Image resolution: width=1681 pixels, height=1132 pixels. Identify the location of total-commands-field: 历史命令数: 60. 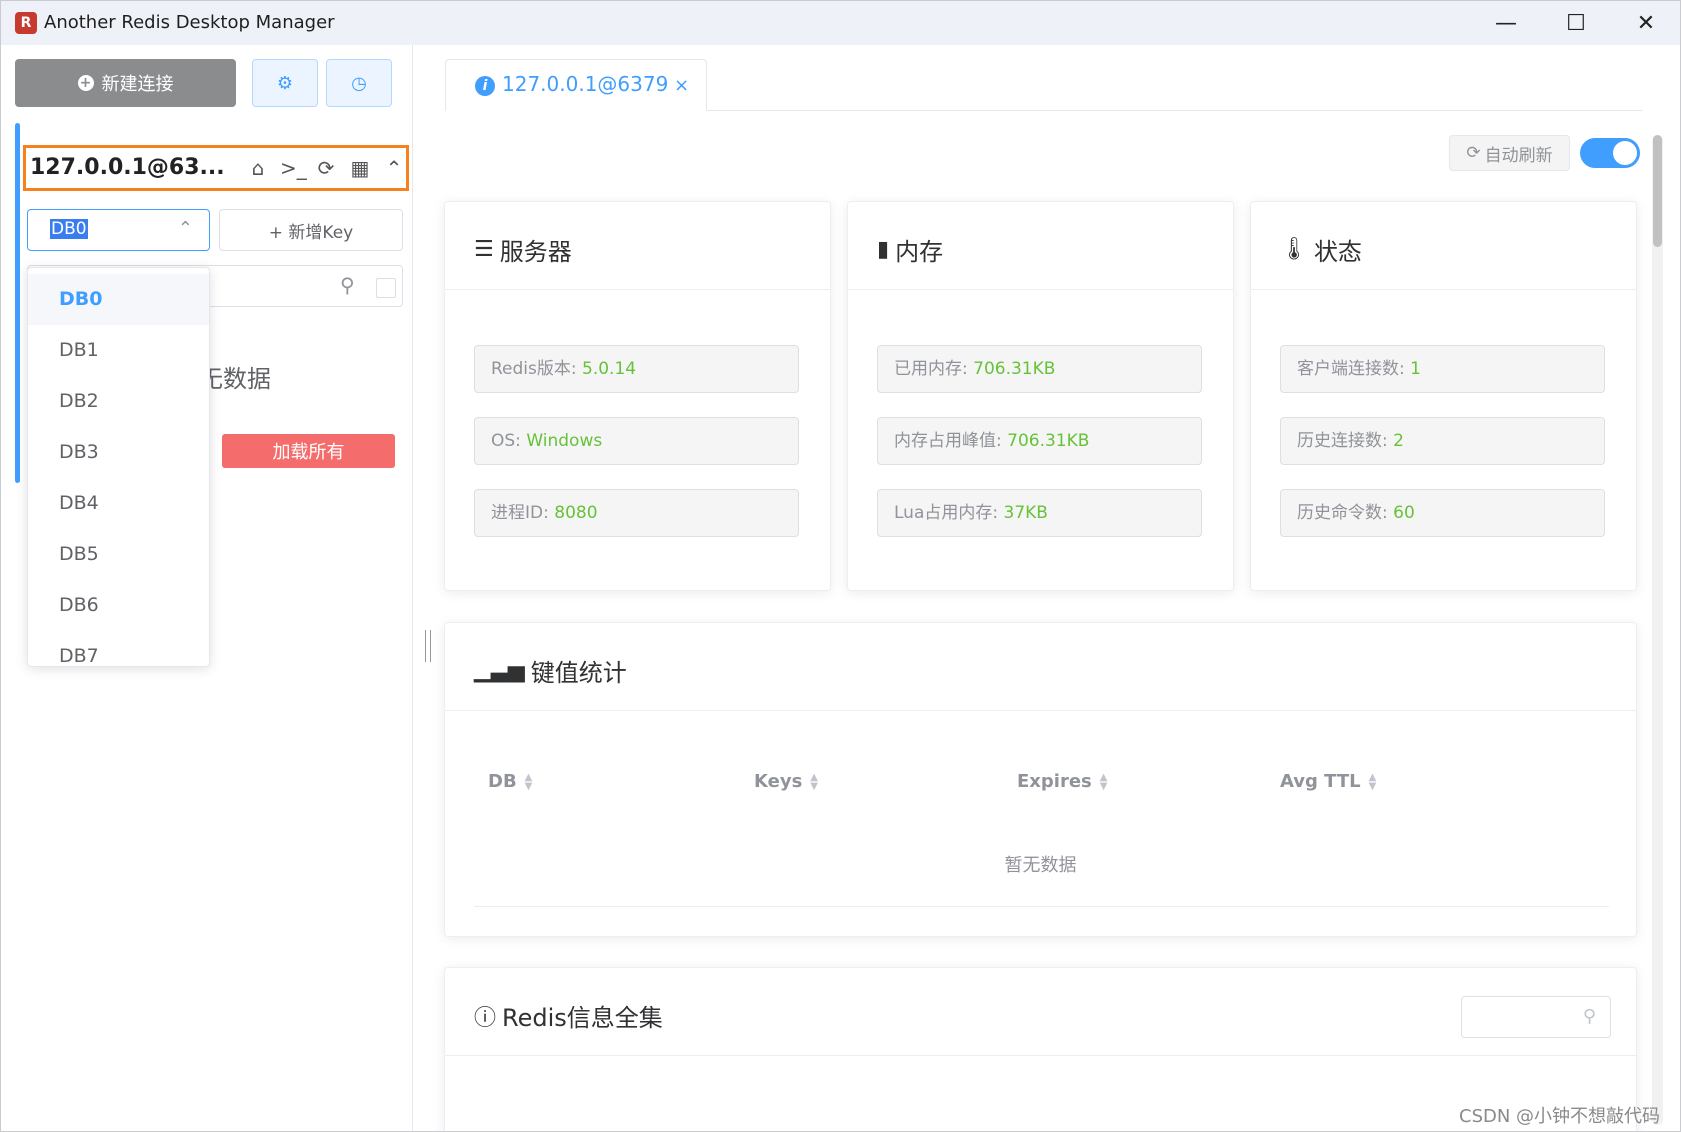
(1442, 513).